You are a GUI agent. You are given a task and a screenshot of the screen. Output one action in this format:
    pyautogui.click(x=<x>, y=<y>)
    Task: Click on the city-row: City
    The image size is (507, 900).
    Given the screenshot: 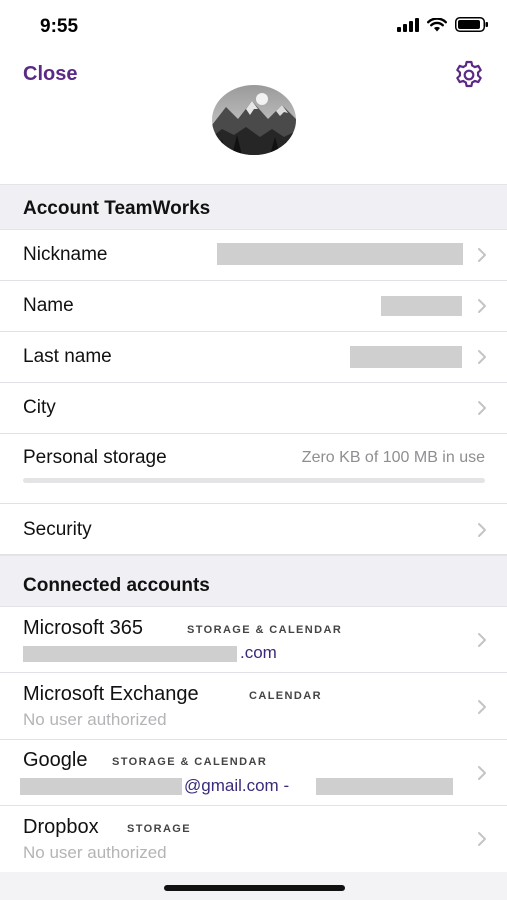 What is the action you would take?
    pyautogui.click(x=253, y=408)
    